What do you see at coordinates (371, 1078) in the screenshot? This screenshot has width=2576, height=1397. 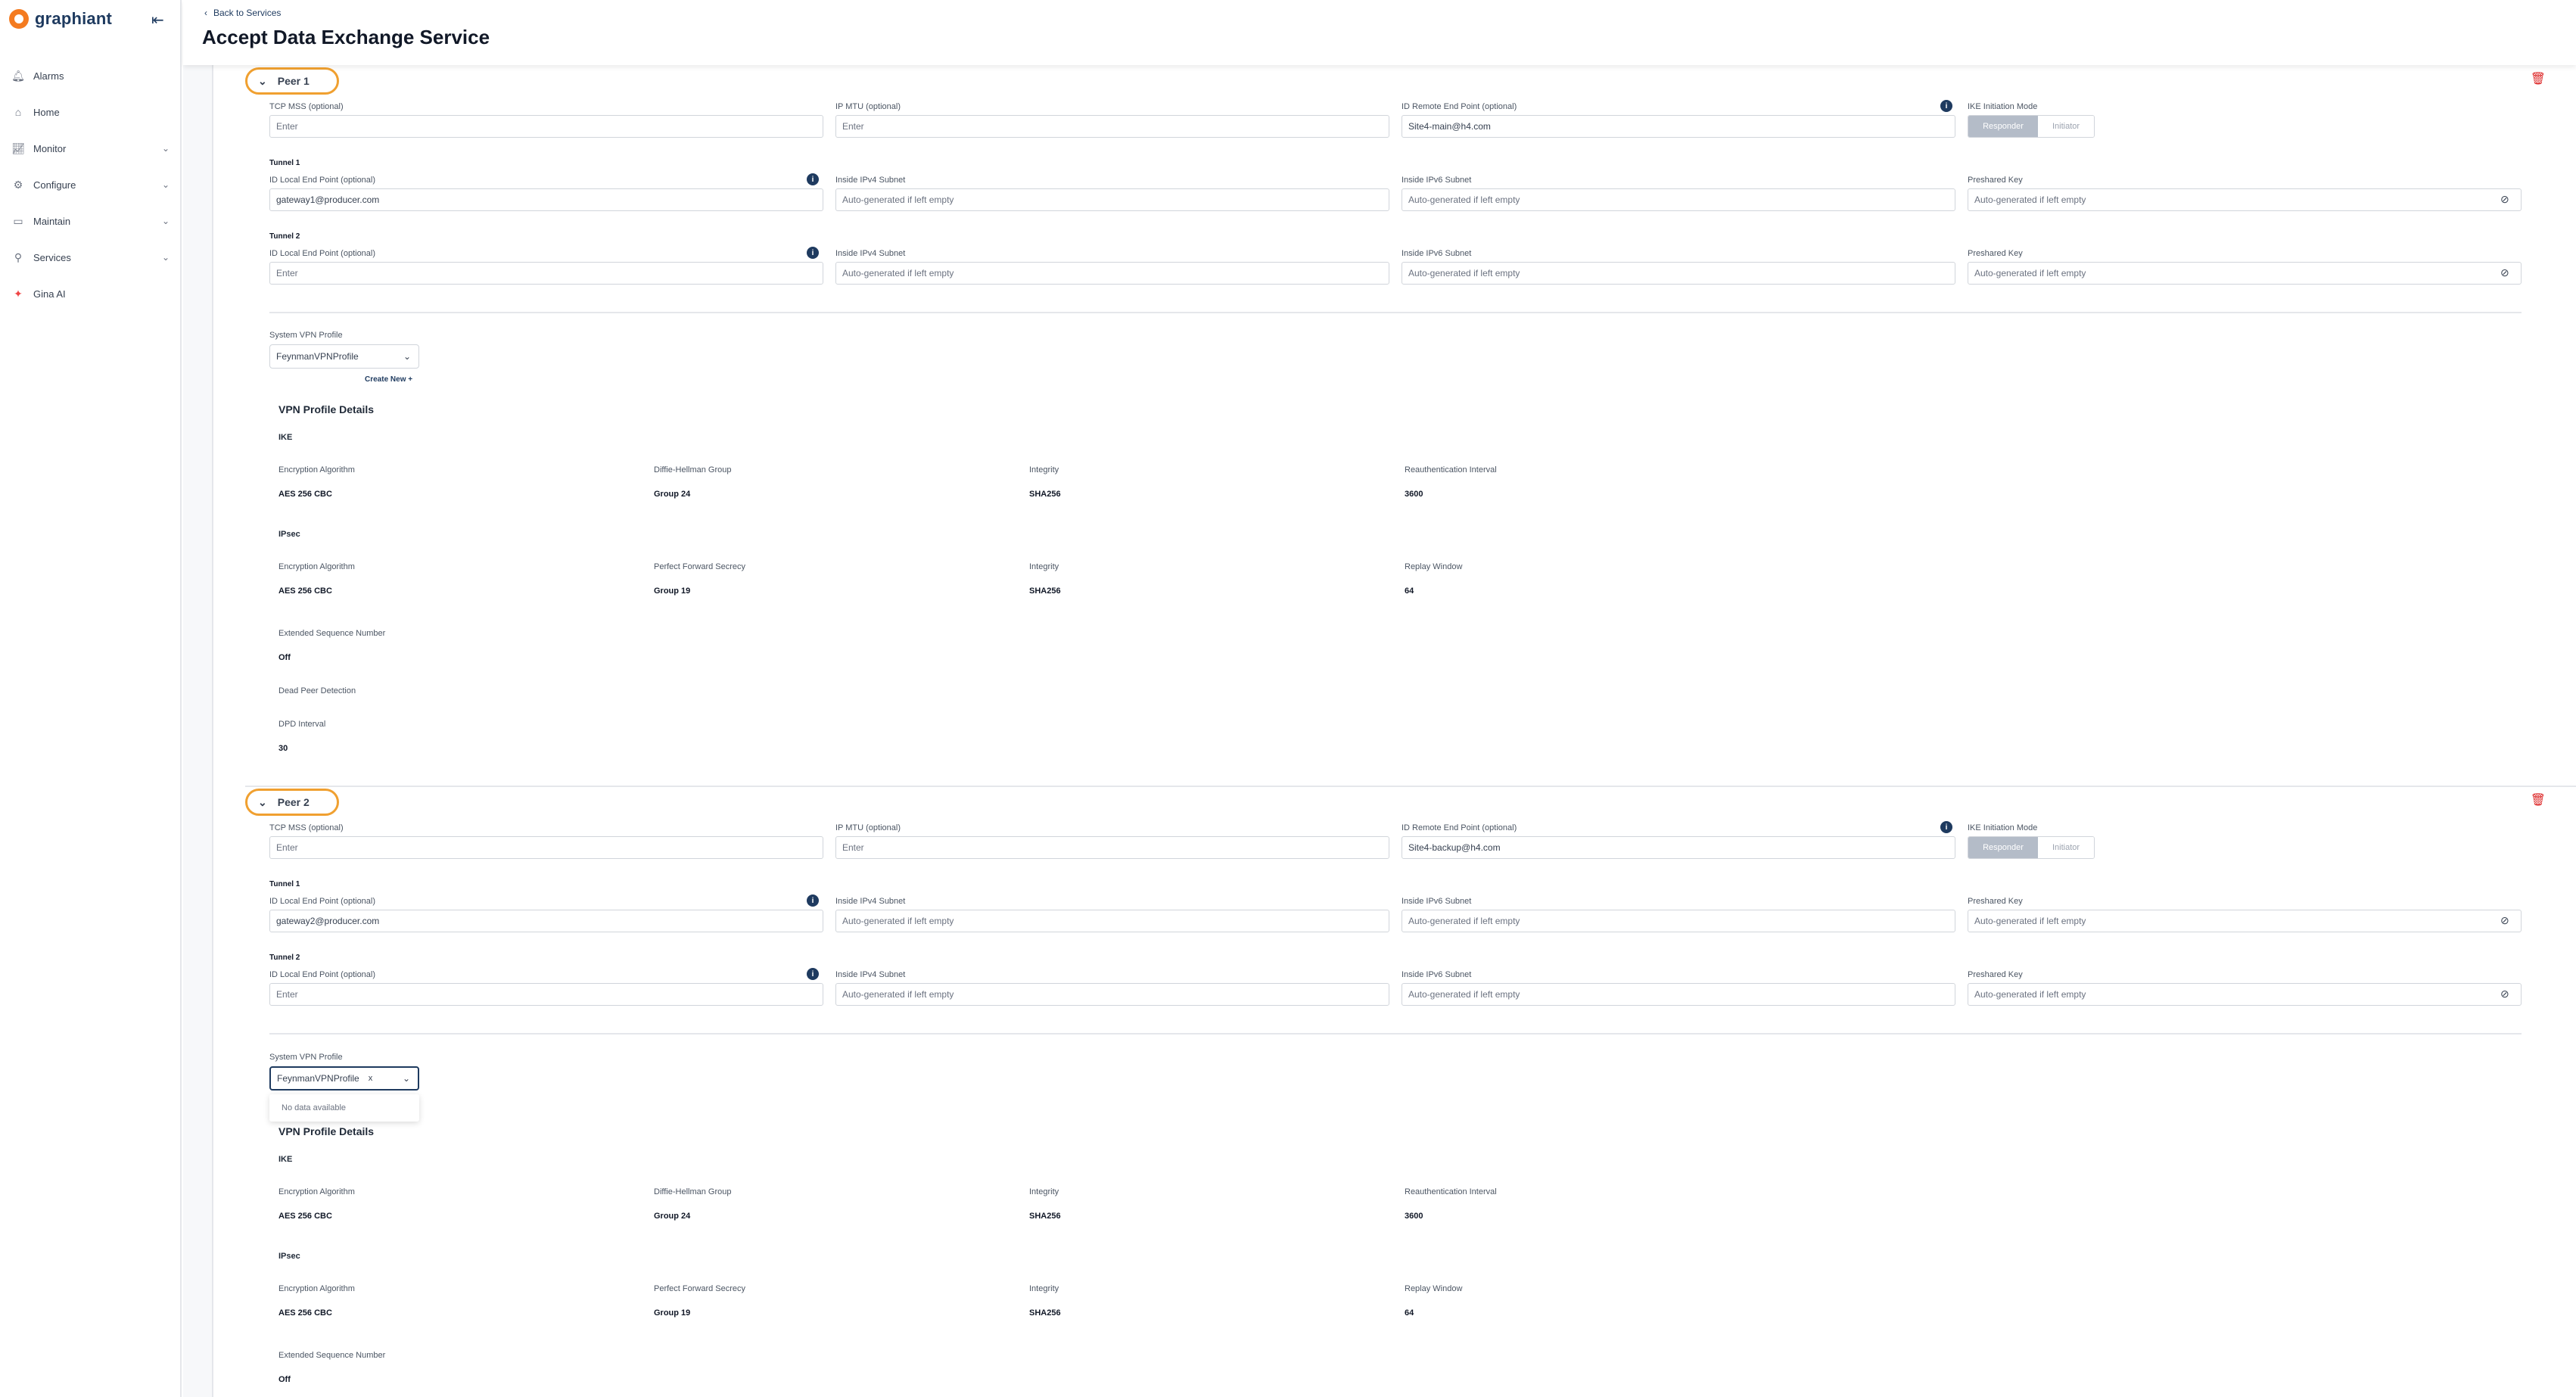 I see `clear-icon: x` at bounding box center [371, 1078].